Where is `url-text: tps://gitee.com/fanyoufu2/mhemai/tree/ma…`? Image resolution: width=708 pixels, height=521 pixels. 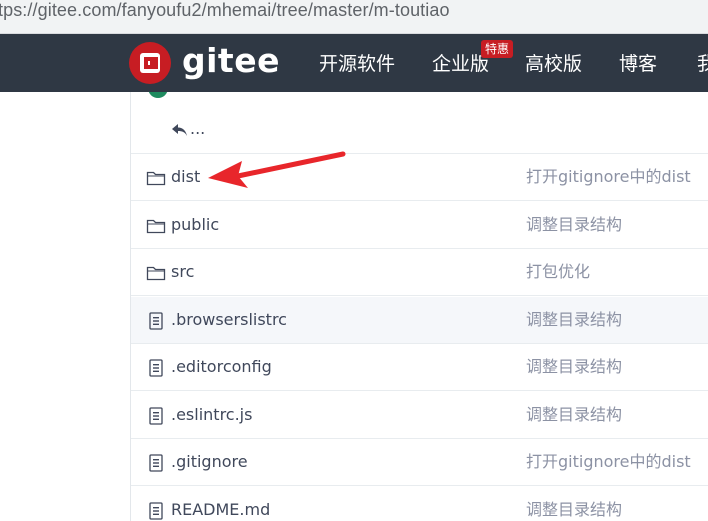
url-text: tps://gitee.com/fanyoufu2/mhemai/tree/ma… is located at coordinates (225, 11).